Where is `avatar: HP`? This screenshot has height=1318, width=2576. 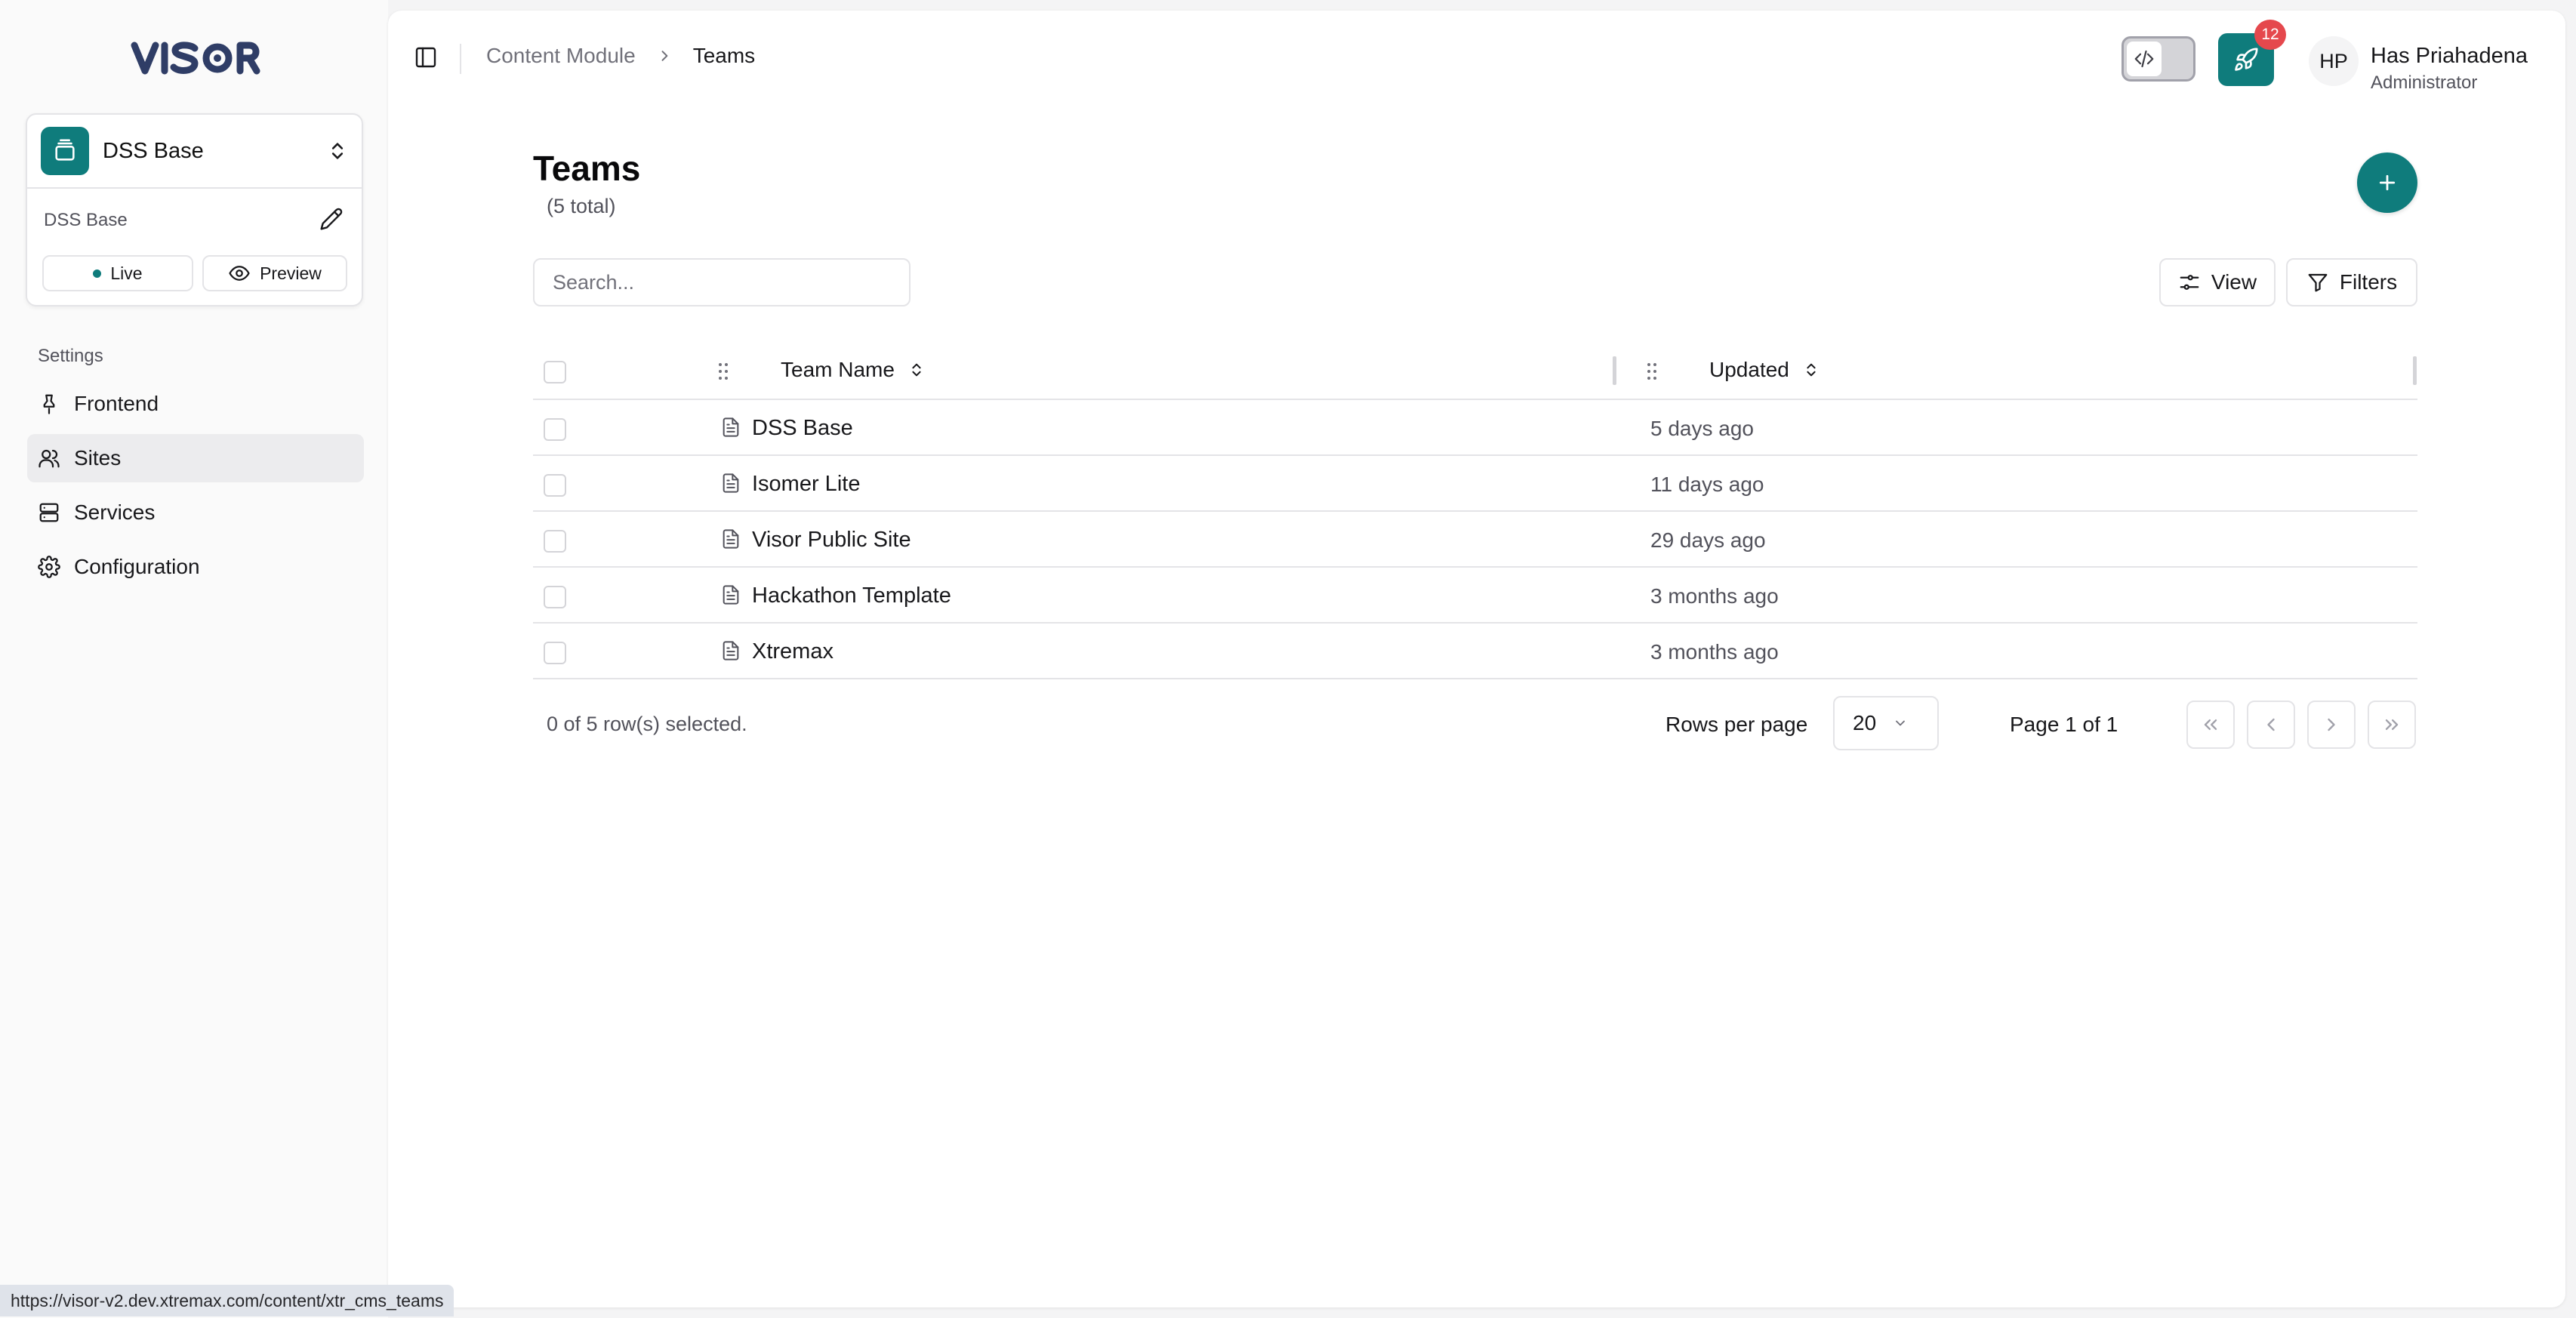 avatar: HP is located at coordinates (2334, 61).